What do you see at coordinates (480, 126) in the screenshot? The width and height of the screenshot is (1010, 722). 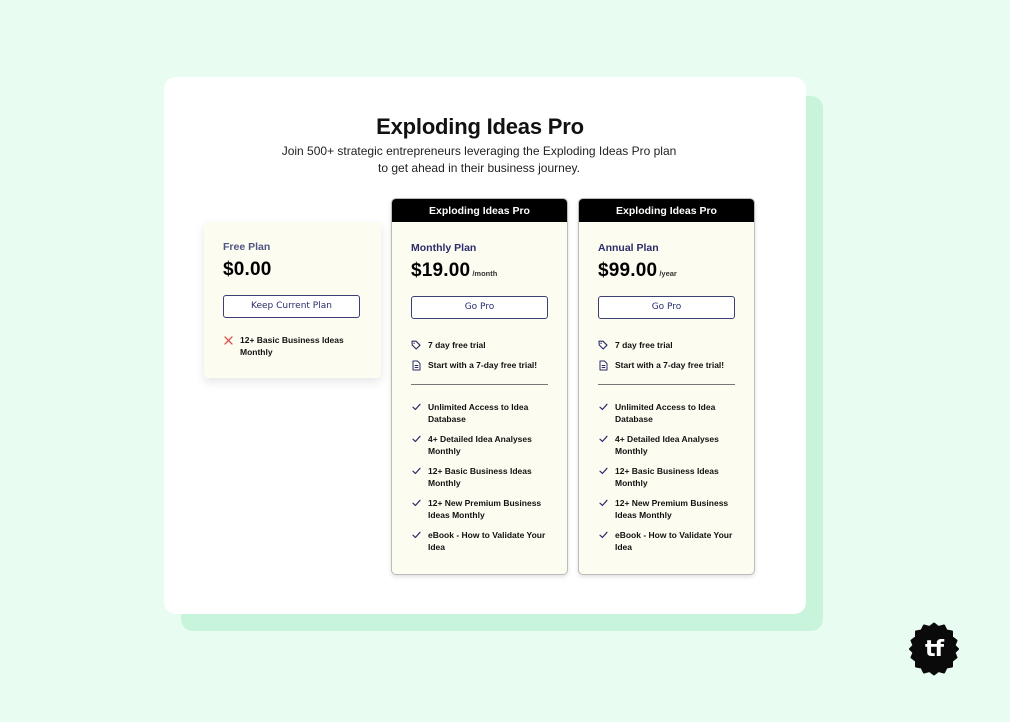 I see `page-title: Exploding Ideas Pro` at bounding box center [480, 126].